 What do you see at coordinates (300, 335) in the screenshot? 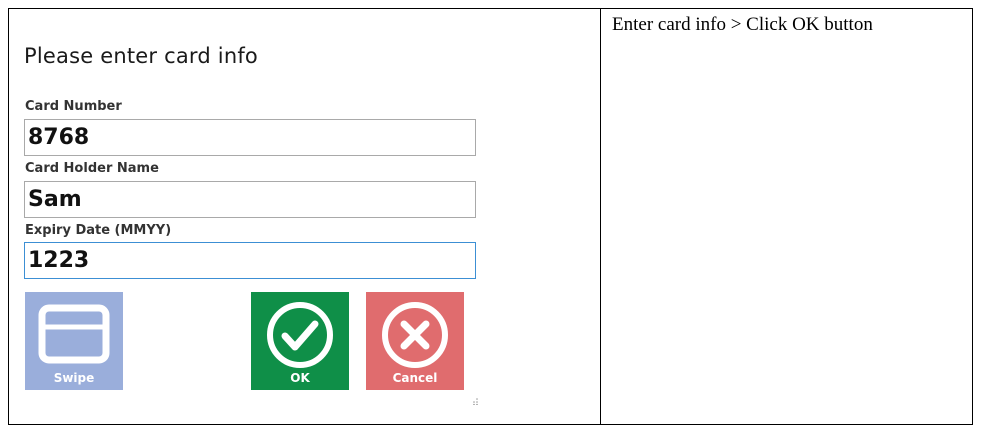
I see `checkmark-circle-icon` at bounding box center [300, 335].